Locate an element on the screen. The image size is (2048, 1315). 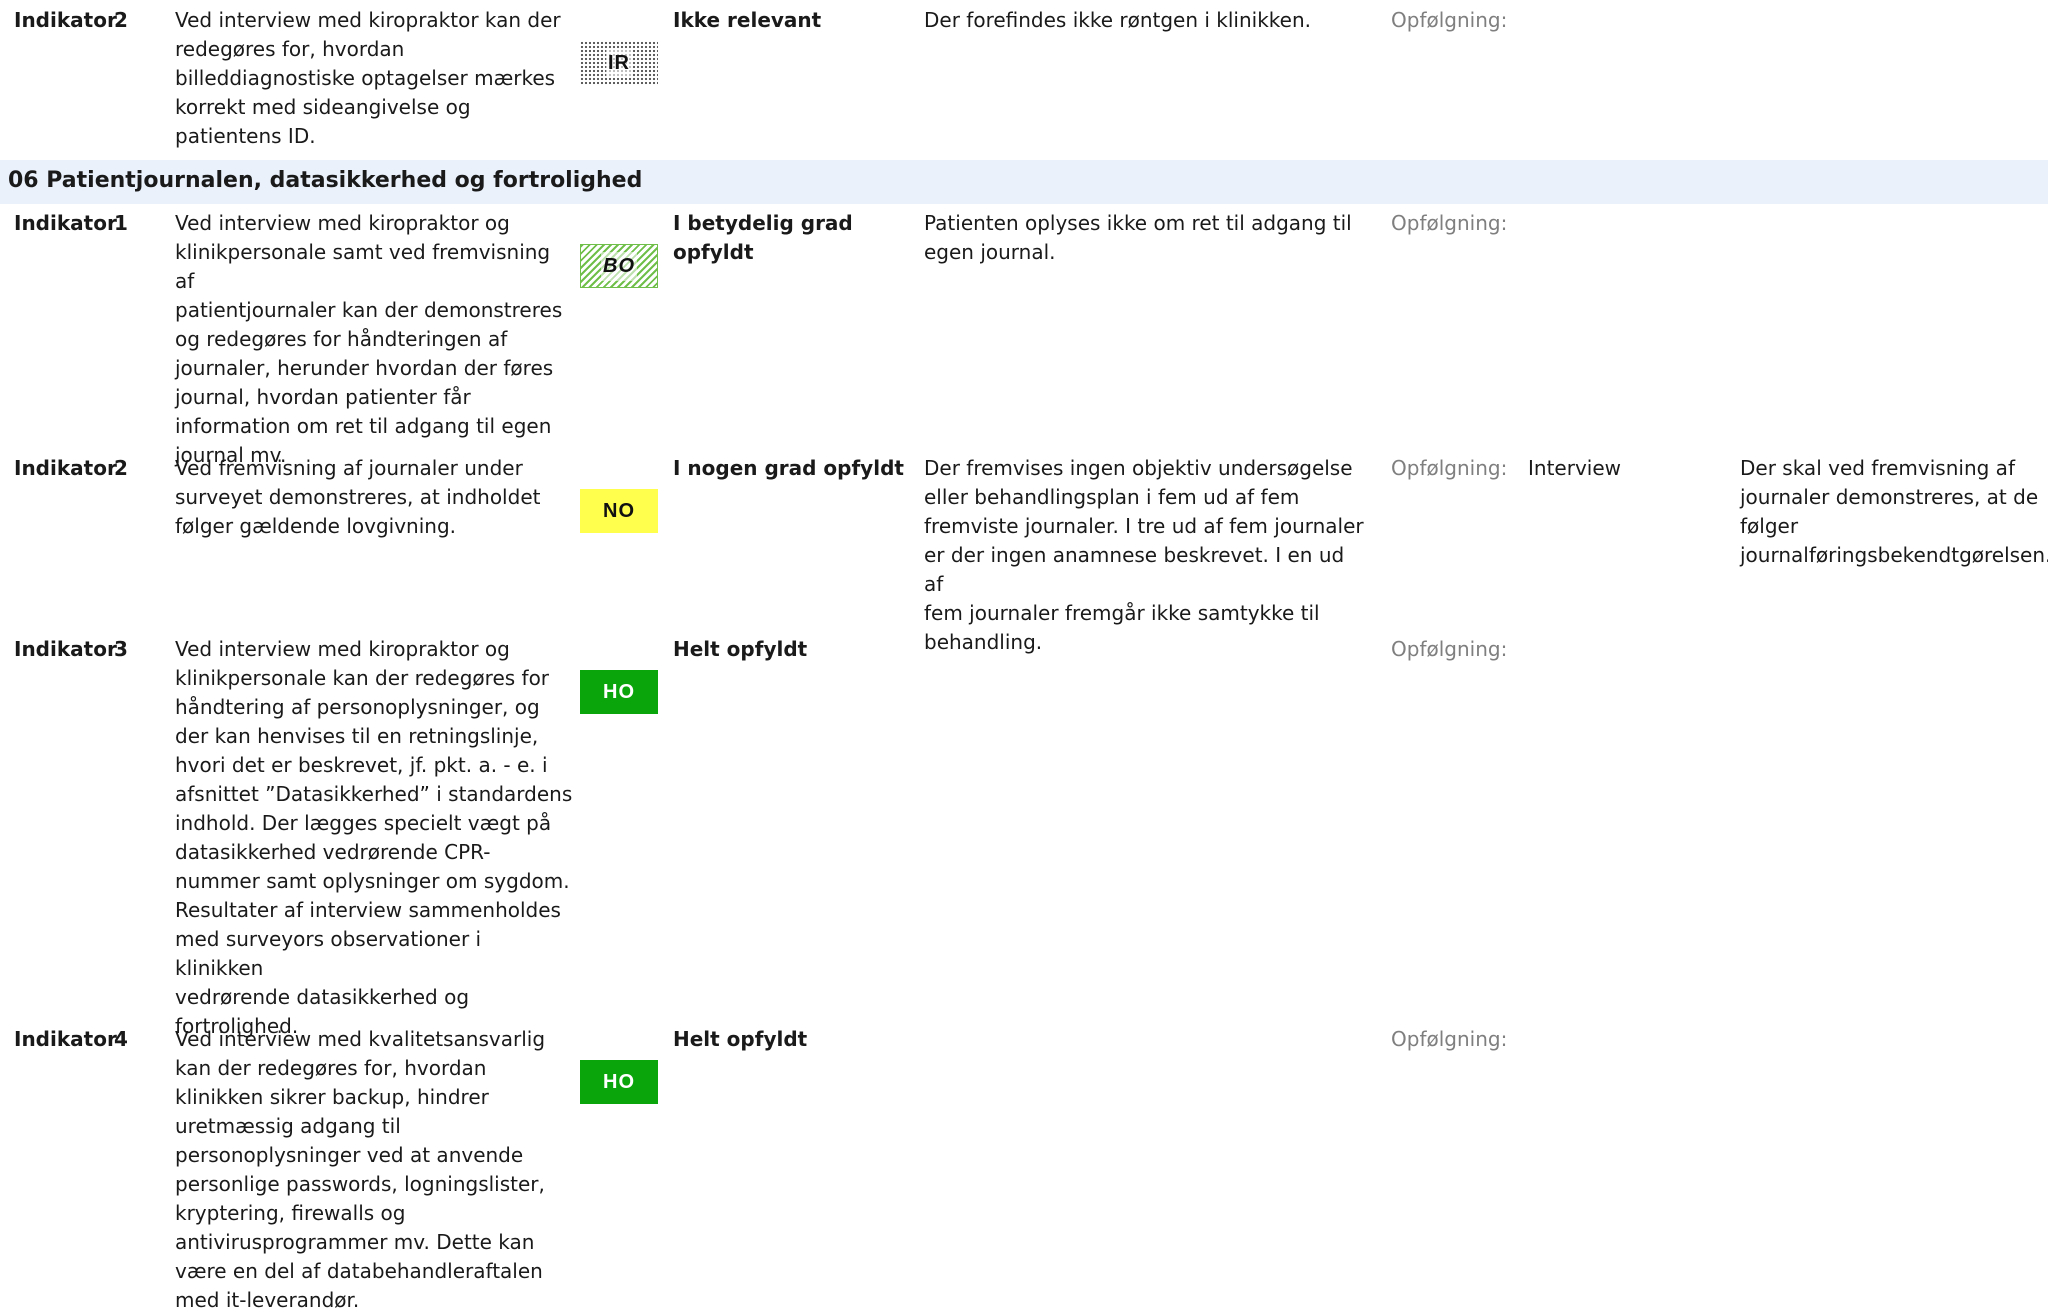
follow-up-method: Interview is located at coordinates (1574, 468).